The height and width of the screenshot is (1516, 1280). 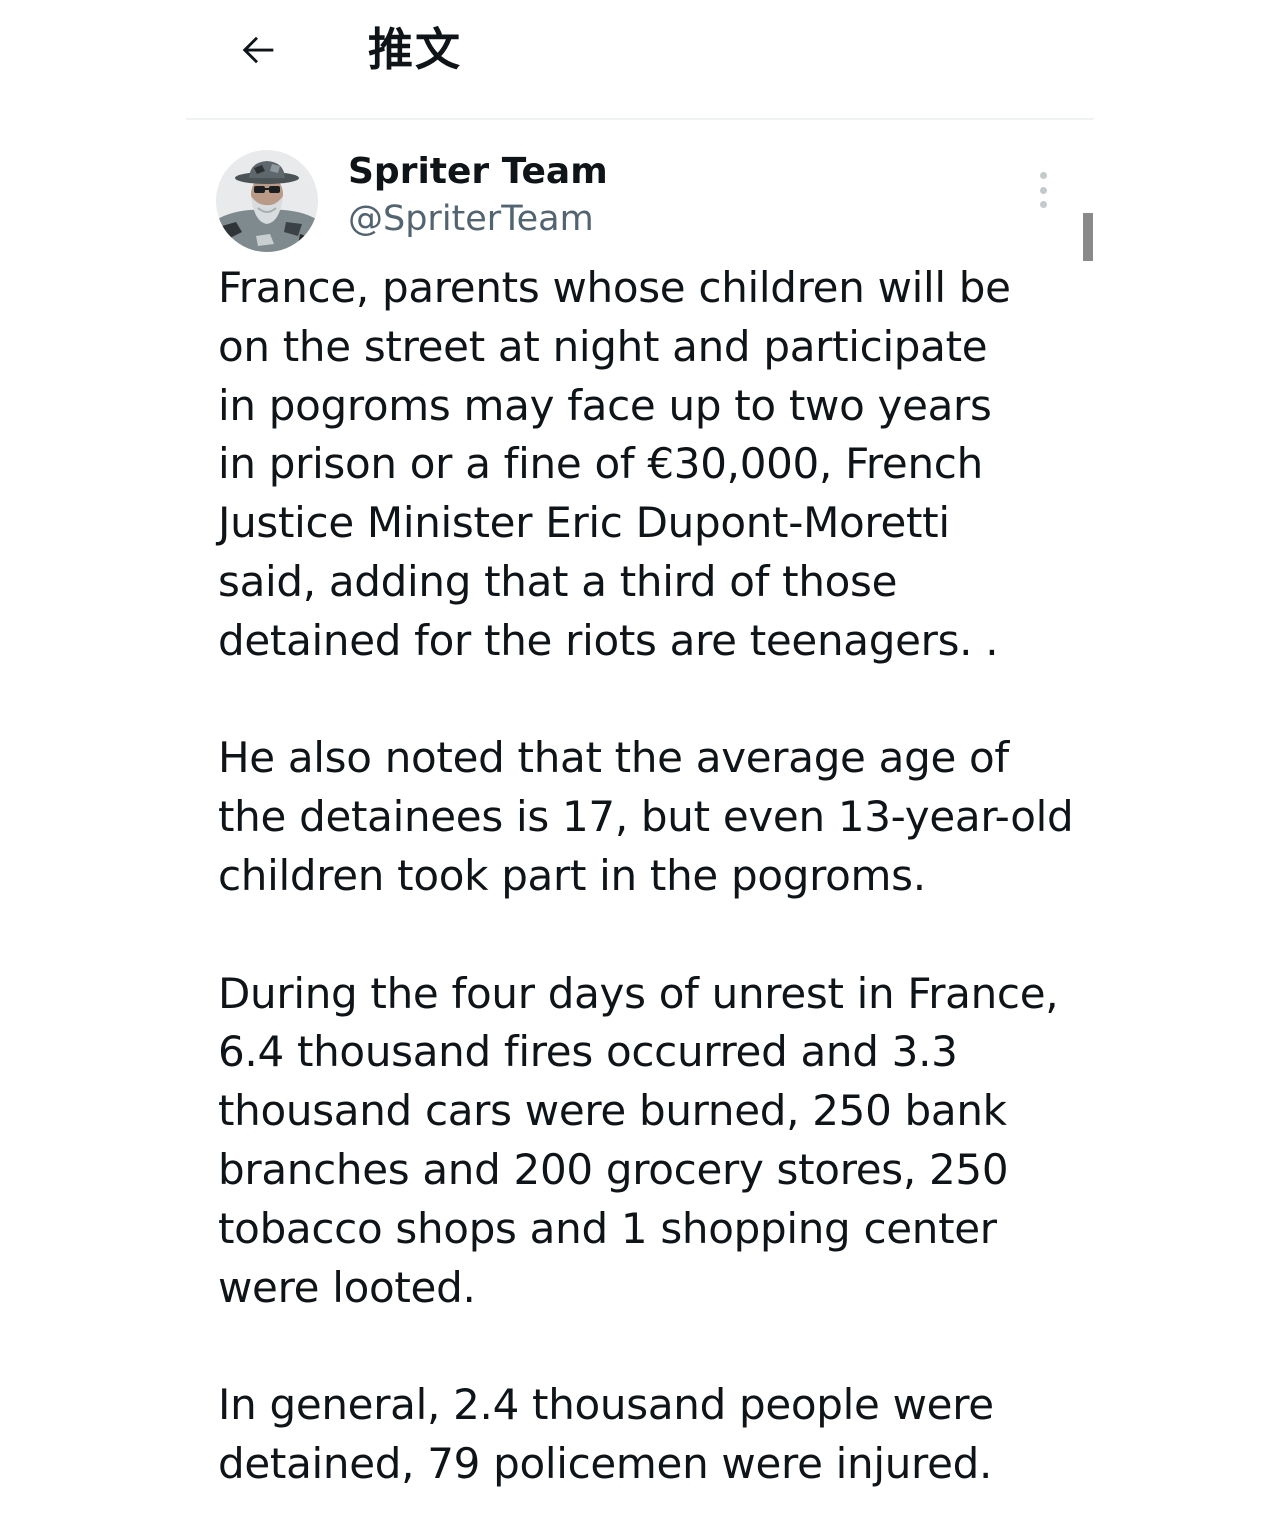 I want to click on avatar-image, so click(x=267, y=201).